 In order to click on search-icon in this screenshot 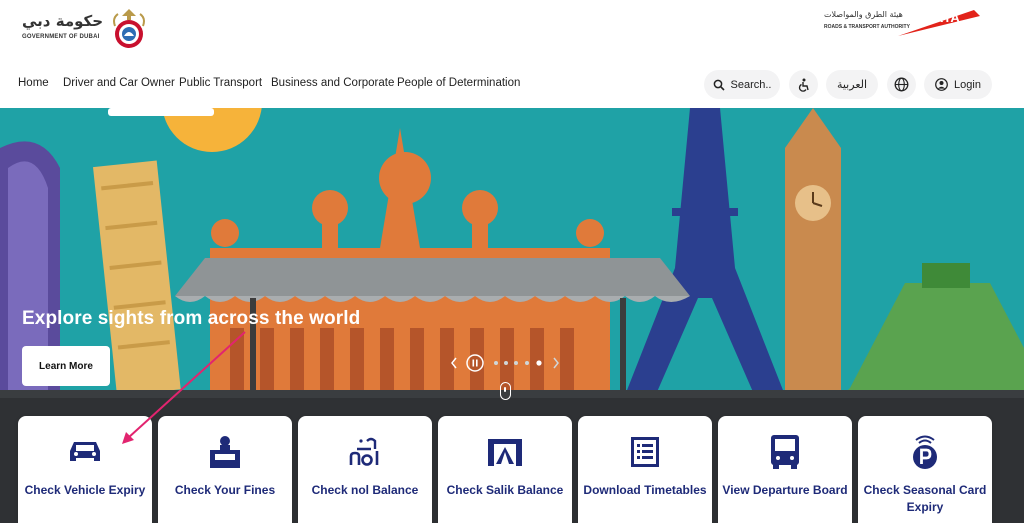, I will do `click(719, 85)`.